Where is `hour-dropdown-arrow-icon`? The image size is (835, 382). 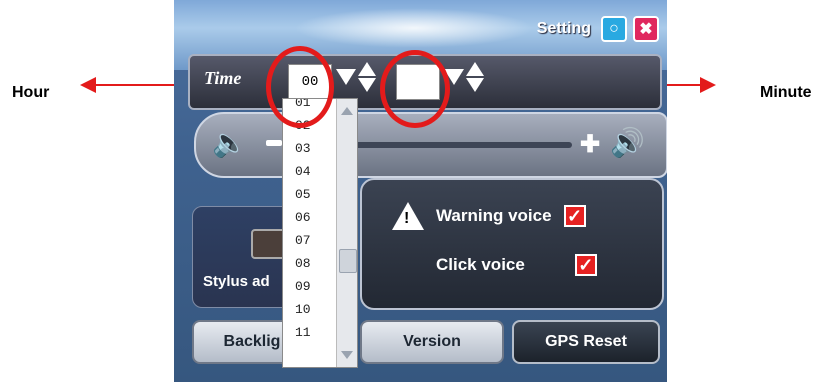 hour-dropdown-arrow-icon is located at coordinates (346, 77).